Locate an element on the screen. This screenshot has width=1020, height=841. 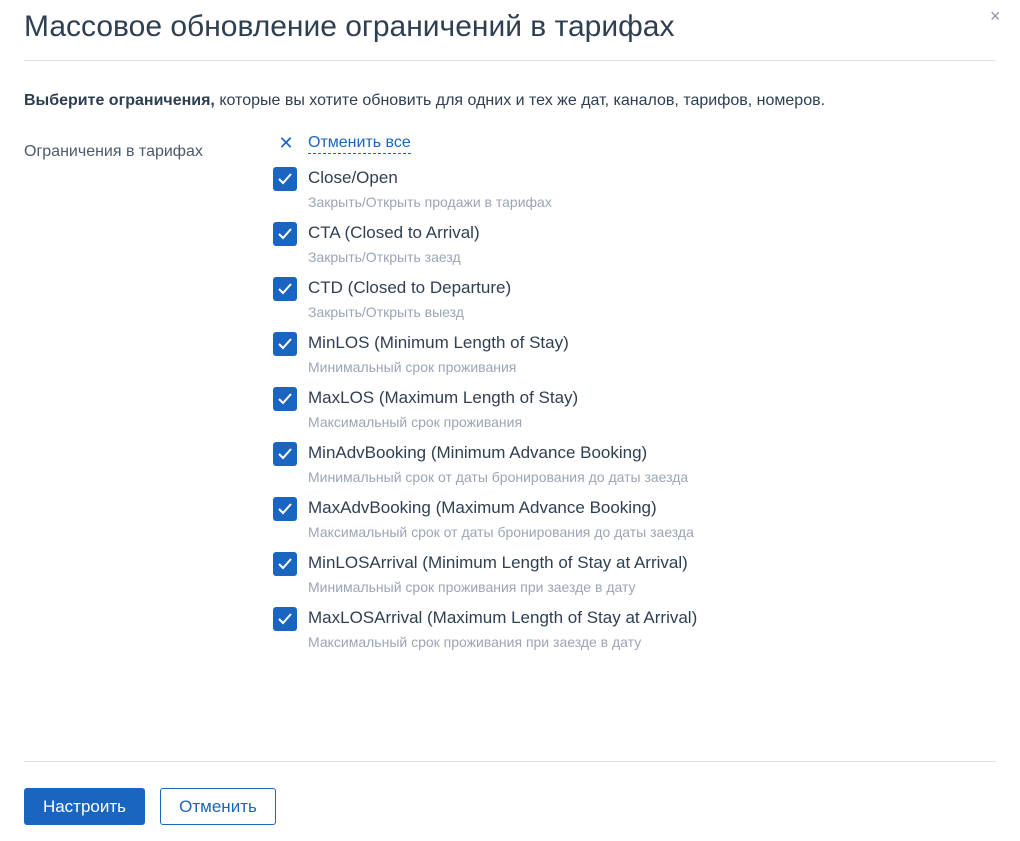
restriction-title: CTA (Closed to Arrival) is located at coordinates (394, 232).